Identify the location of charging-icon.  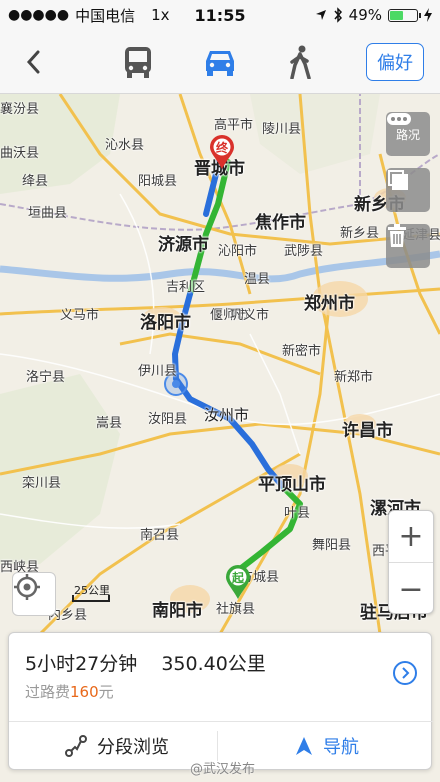
(428, 15).